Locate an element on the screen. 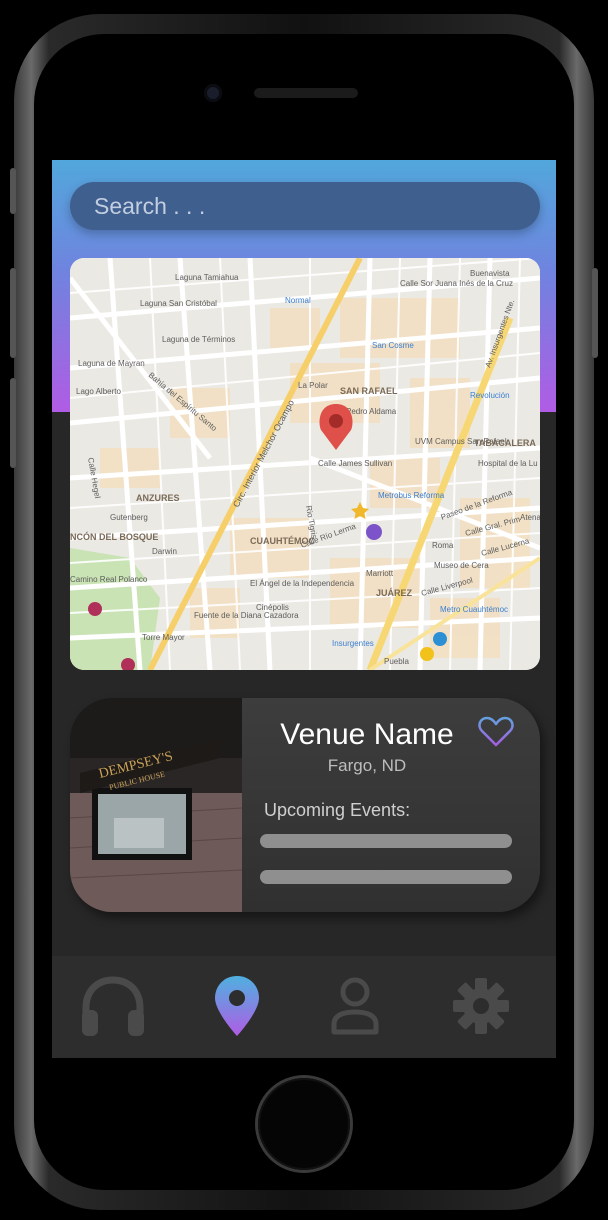 This screenshot has height=1220, width=608. map-label: Marriott is located at coordinates (380, 573).